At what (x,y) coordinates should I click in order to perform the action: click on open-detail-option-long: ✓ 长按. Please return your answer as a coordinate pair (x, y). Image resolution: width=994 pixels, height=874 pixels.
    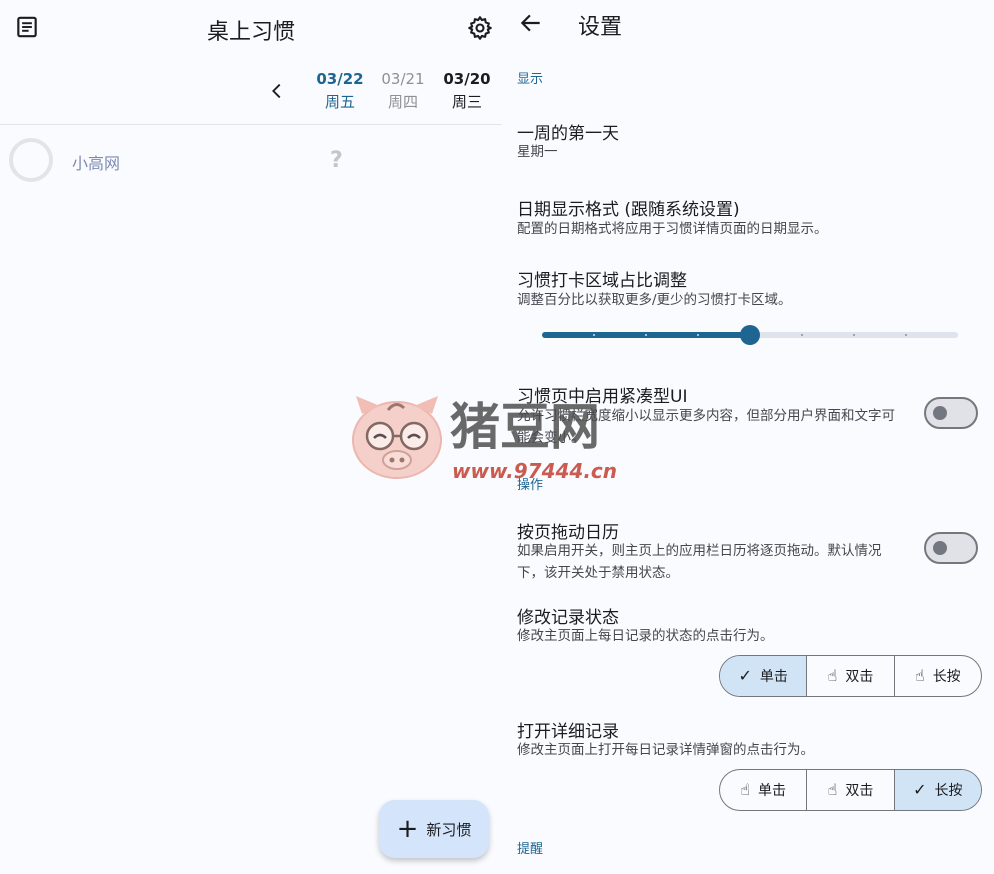
    Looking at the image, I should click on (937, 790).